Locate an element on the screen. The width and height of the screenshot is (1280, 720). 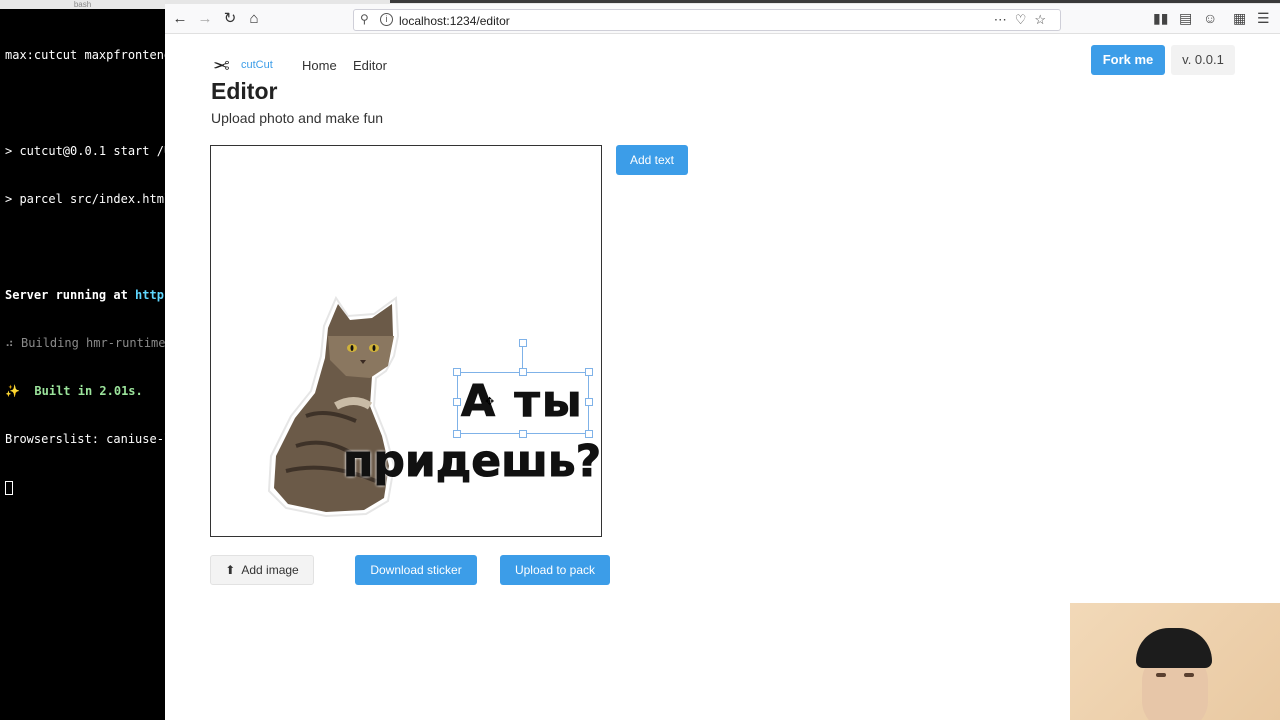
terminal-line: Server running at http:/ is located at coordinates (85, 295).